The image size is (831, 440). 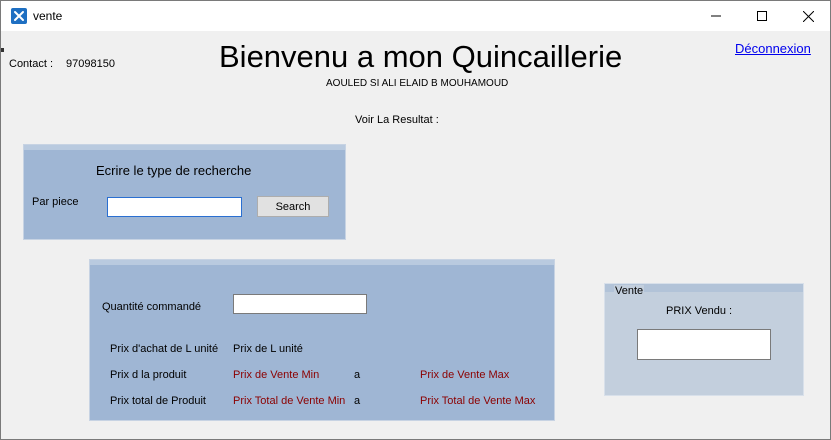 What do you see at coordinates (773, 48) in the screenshot?
I see `logout-link: Déconnexion` at bounding box center [773, 48].